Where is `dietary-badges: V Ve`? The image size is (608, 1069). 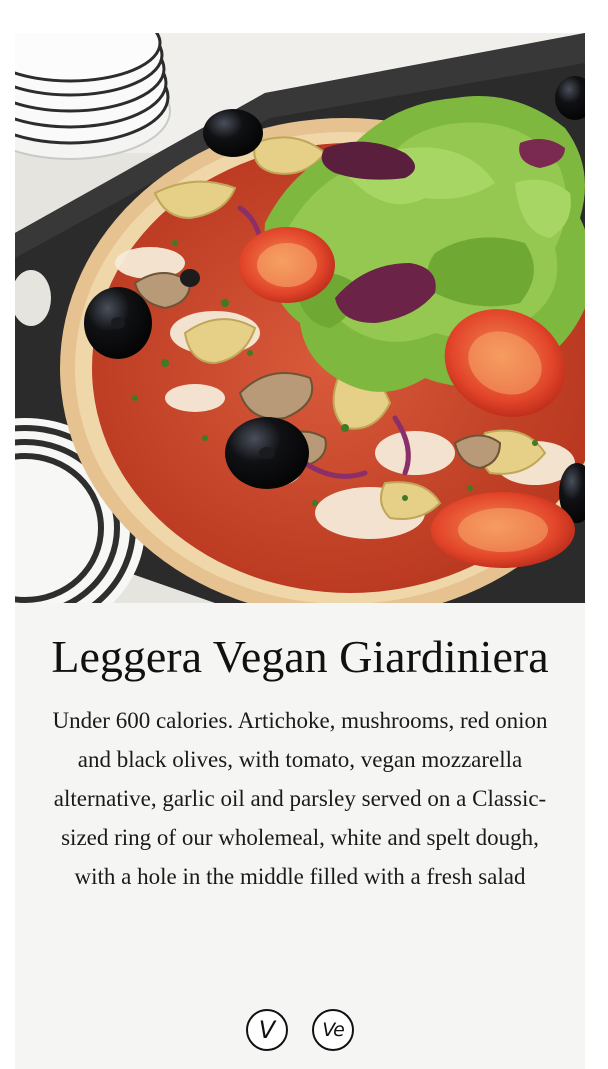 dietary-badges: V Ve is located at coordinates (300, 1033).